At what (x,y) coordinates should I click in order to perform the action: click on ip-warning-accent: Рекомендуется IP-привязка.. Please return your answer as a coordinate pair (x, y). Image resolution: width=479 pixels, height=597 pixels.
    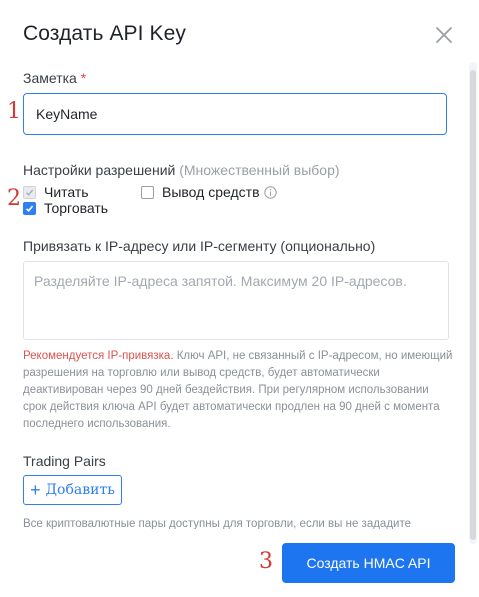
    Looking at the image, I should click on (98, 356).